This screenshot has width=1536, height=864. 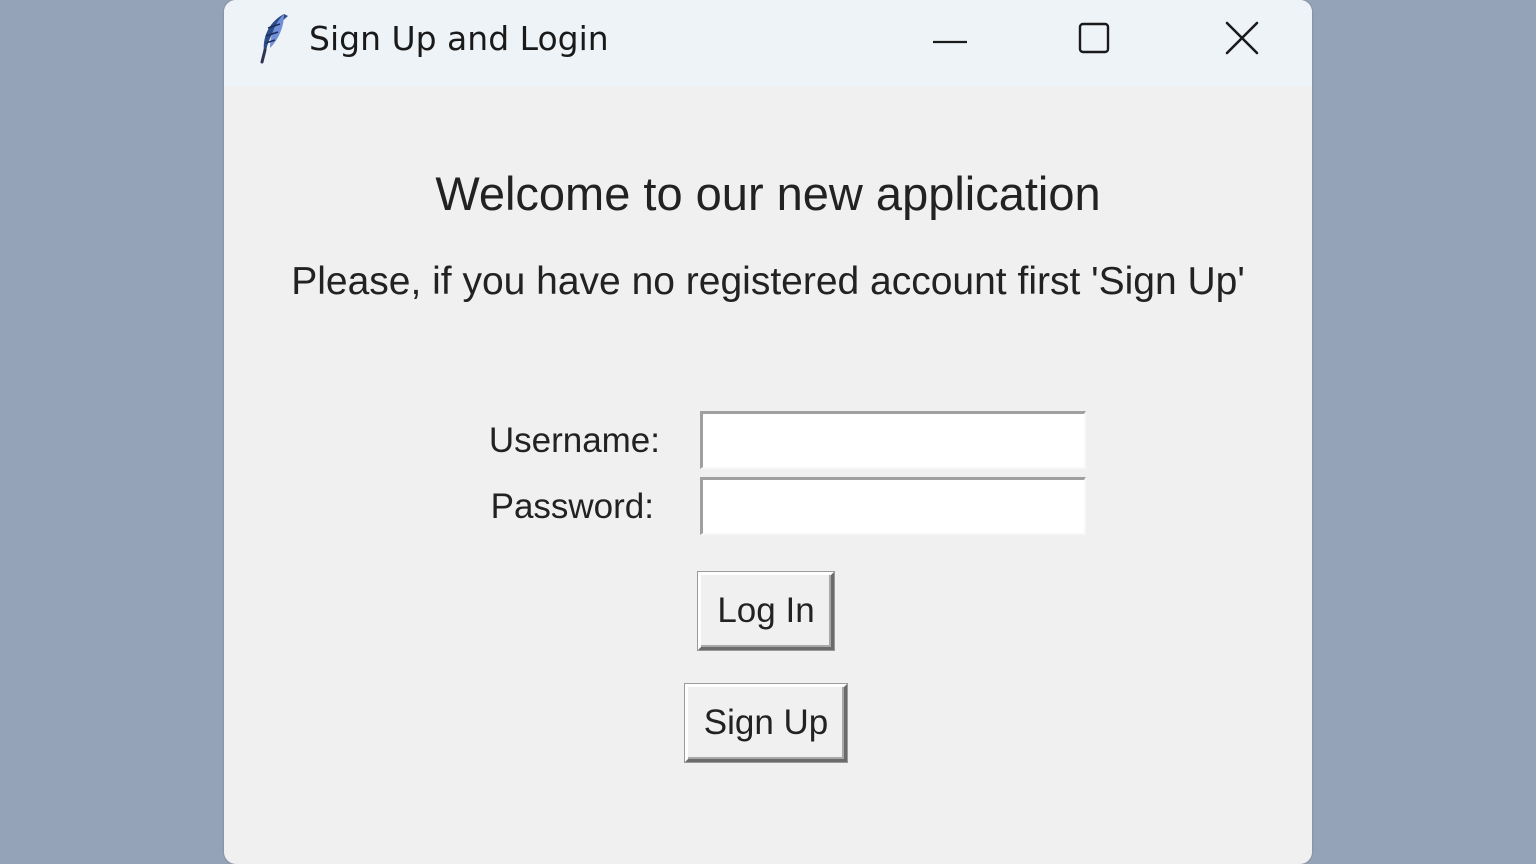 What do you see at coordinates (766, 723) in the screenshot?
I see `signup-button: Sign Up` at bounding box center [766, 723].